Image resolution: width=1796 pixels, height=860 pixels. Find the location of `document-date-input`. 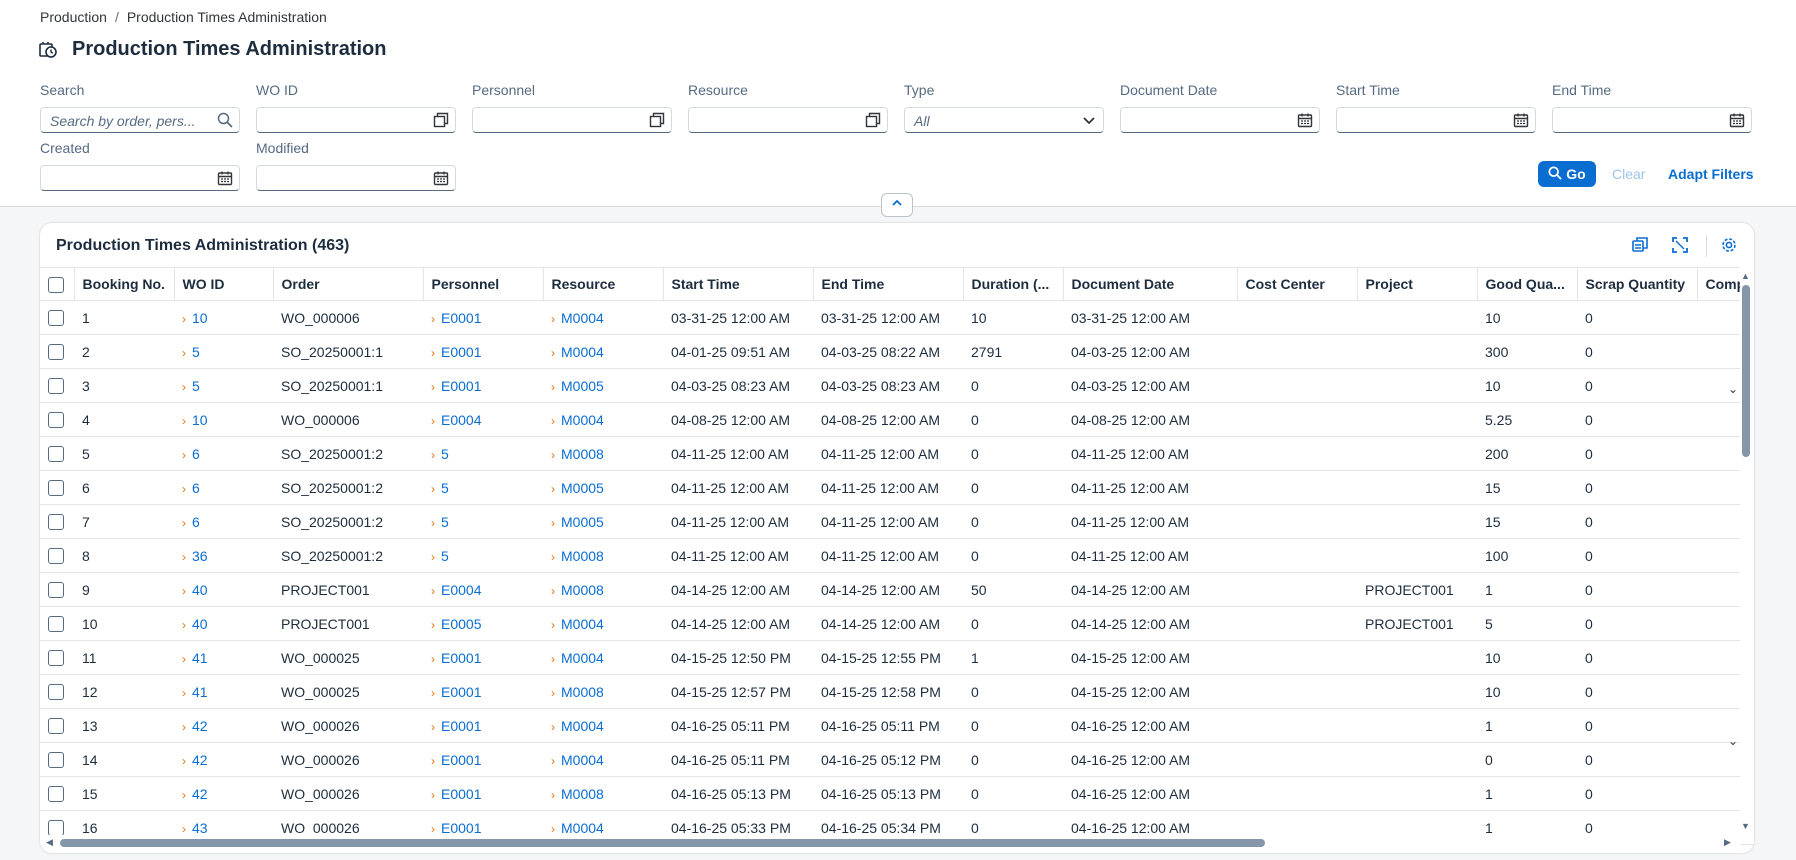

document-date-input is located at coordinates (1220, 120).